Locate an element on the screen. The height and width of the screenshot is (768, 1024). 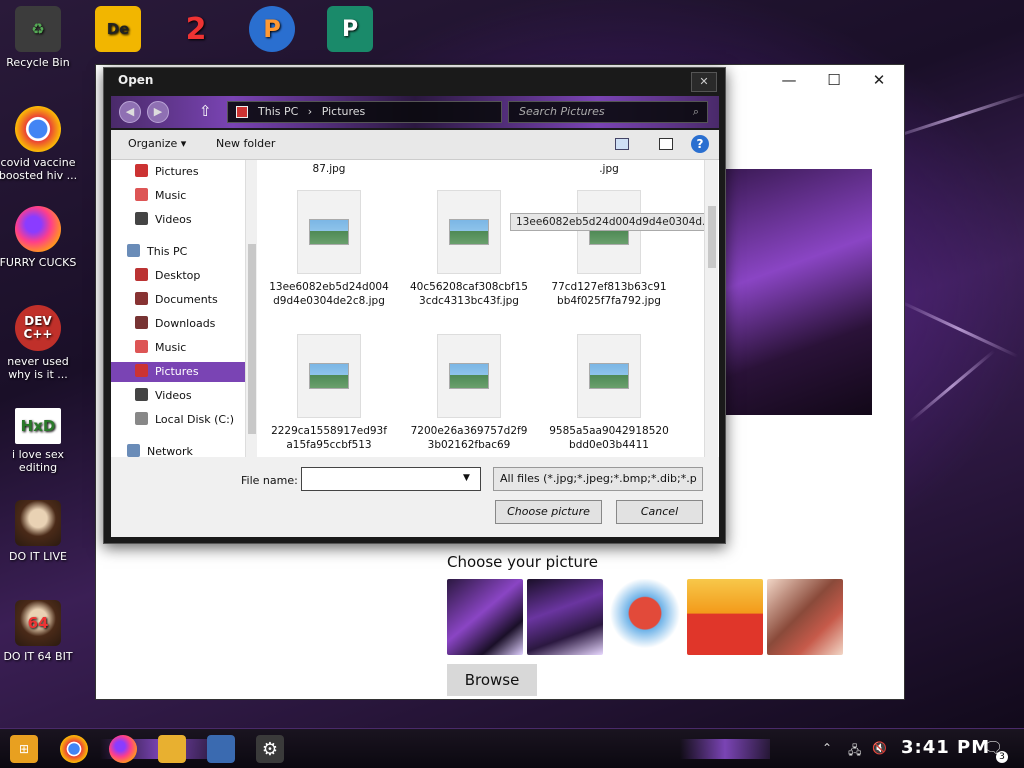
breadcrumb: This PC › Pictures is located at coordinates (364, 112).